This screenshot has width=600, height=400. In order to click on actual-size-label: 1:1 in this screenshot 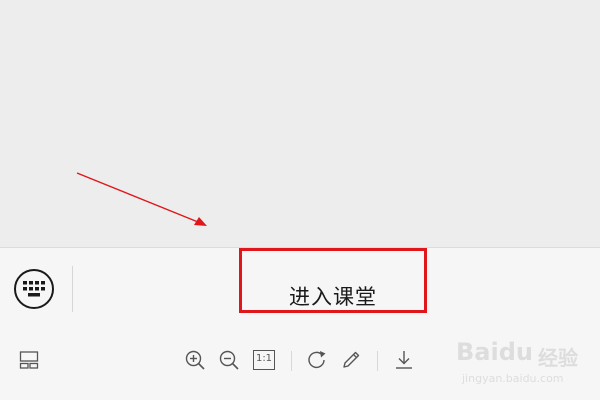, I will do `click(264, 358)`.